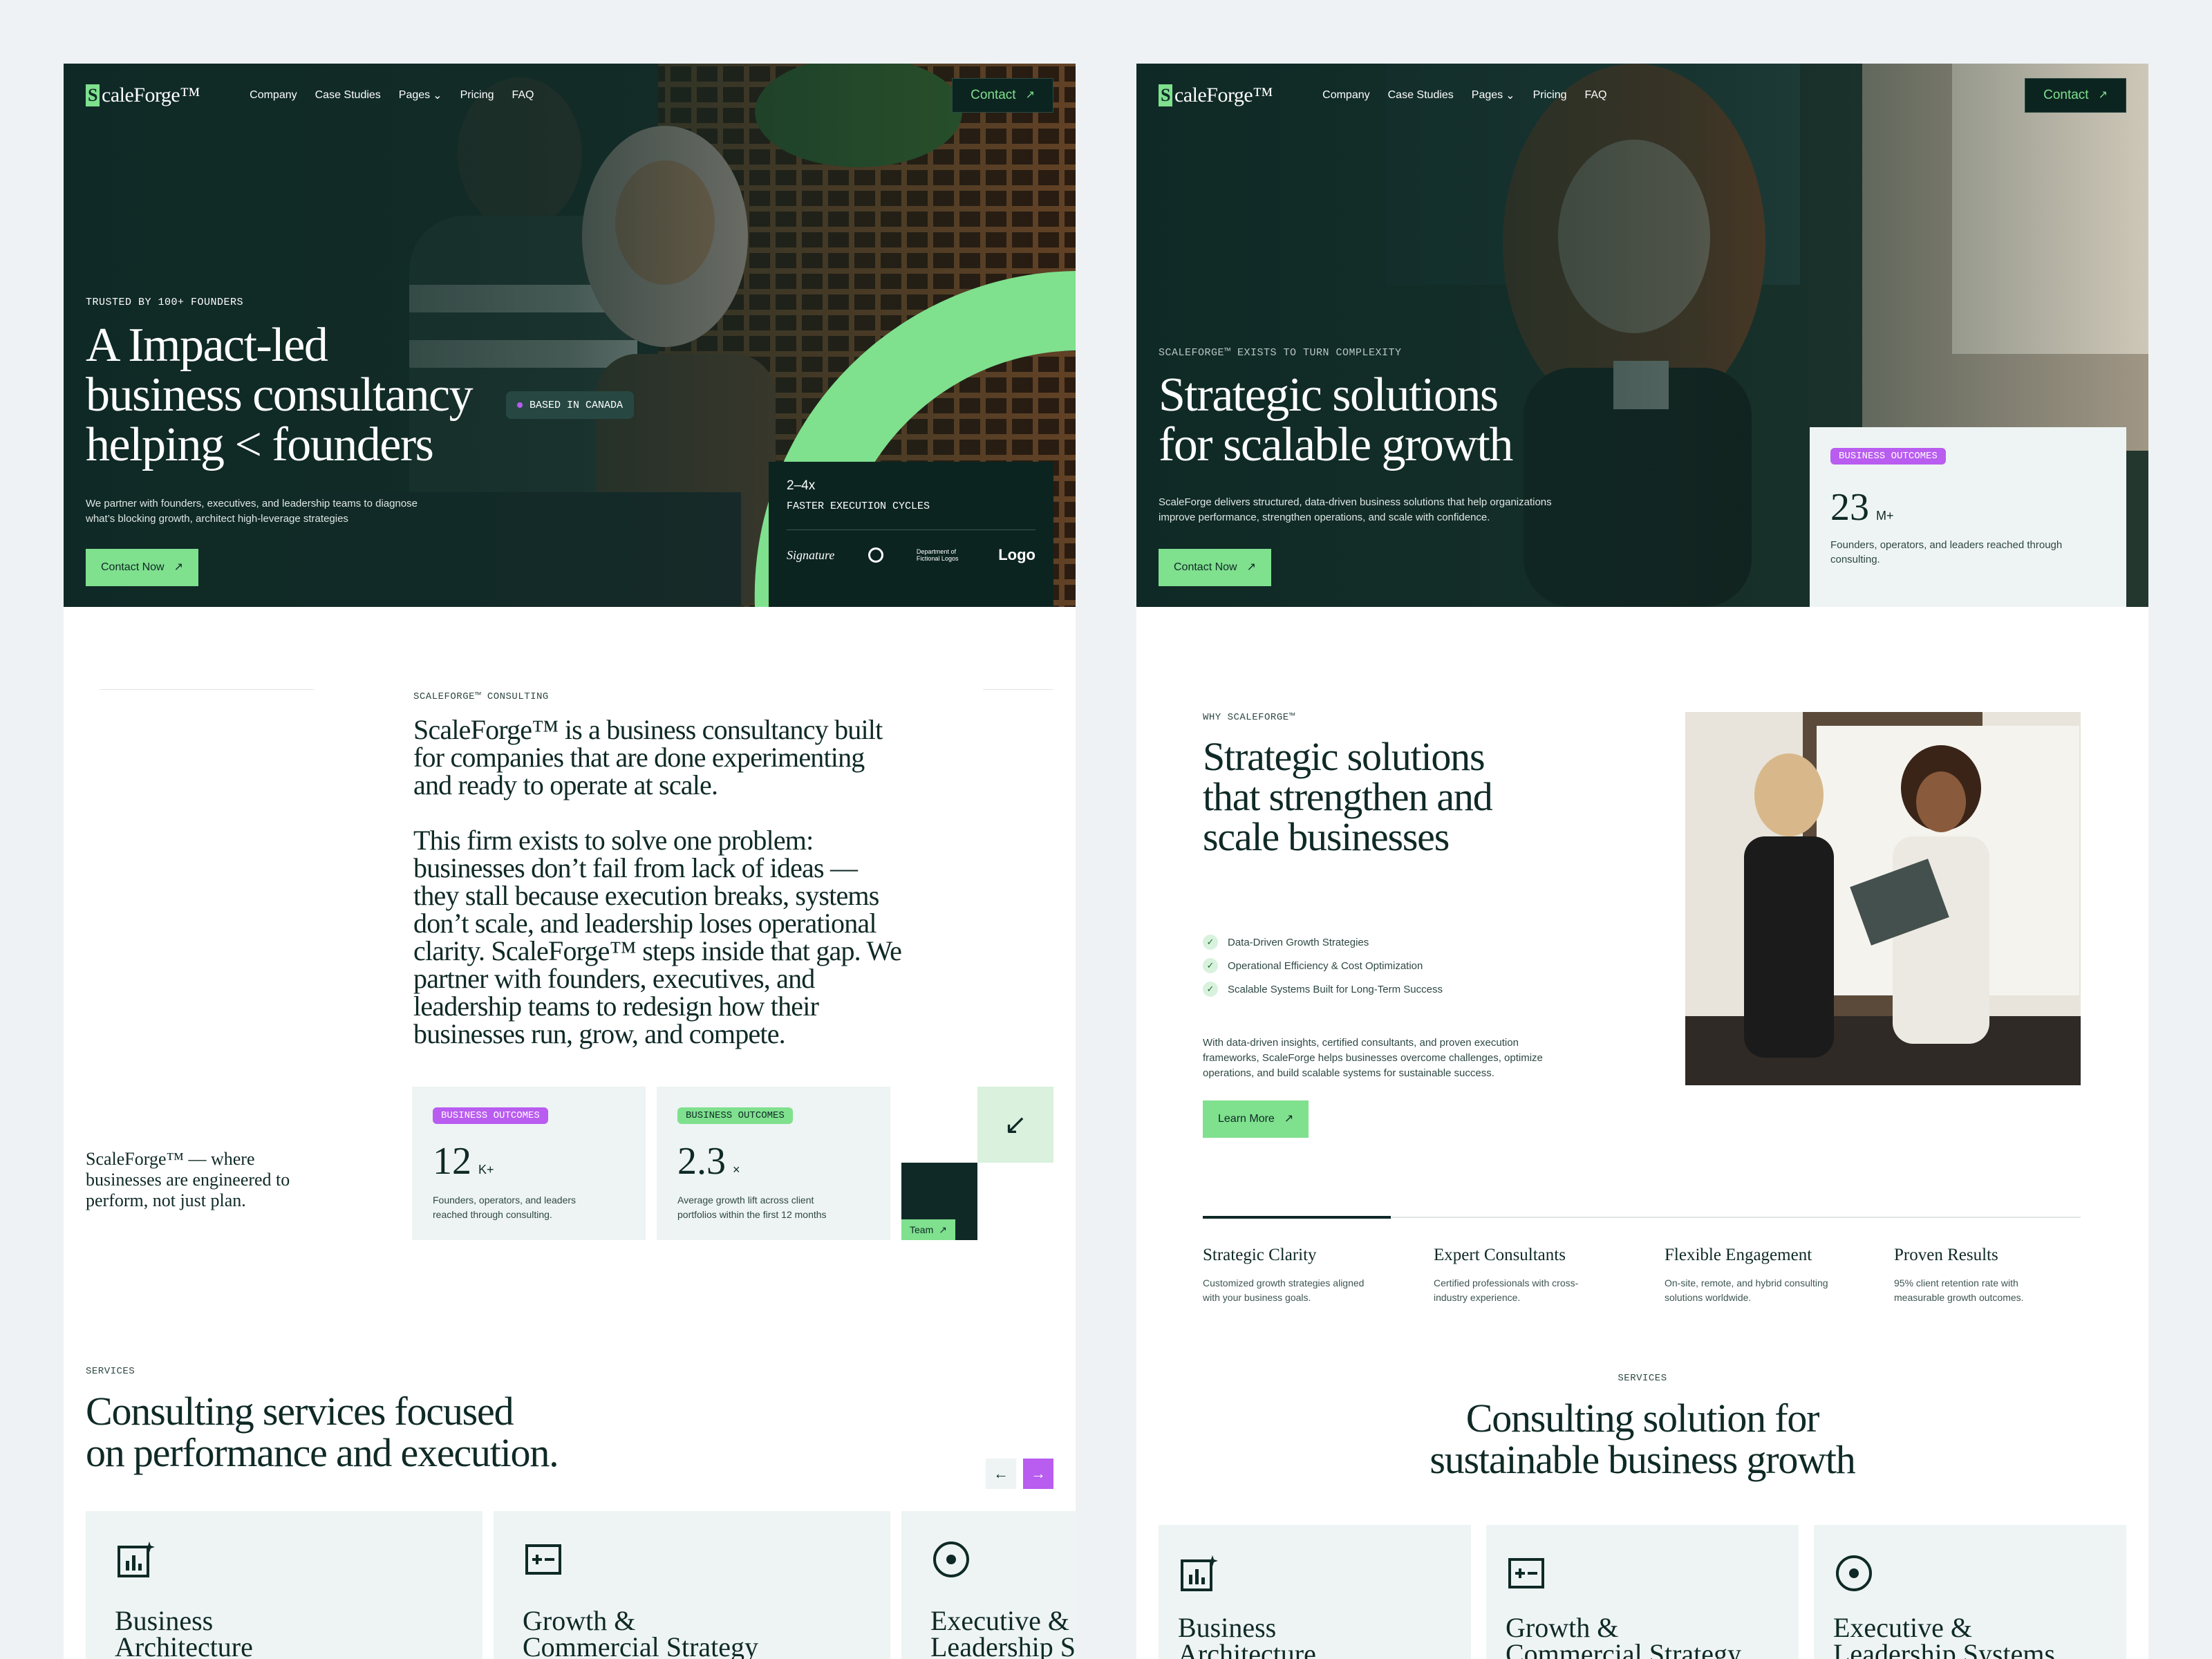 Image resolution: width=2212 pixels, height=1659 pixels. I want to click on logo-wordmark: Logo, so click(1016, 554).